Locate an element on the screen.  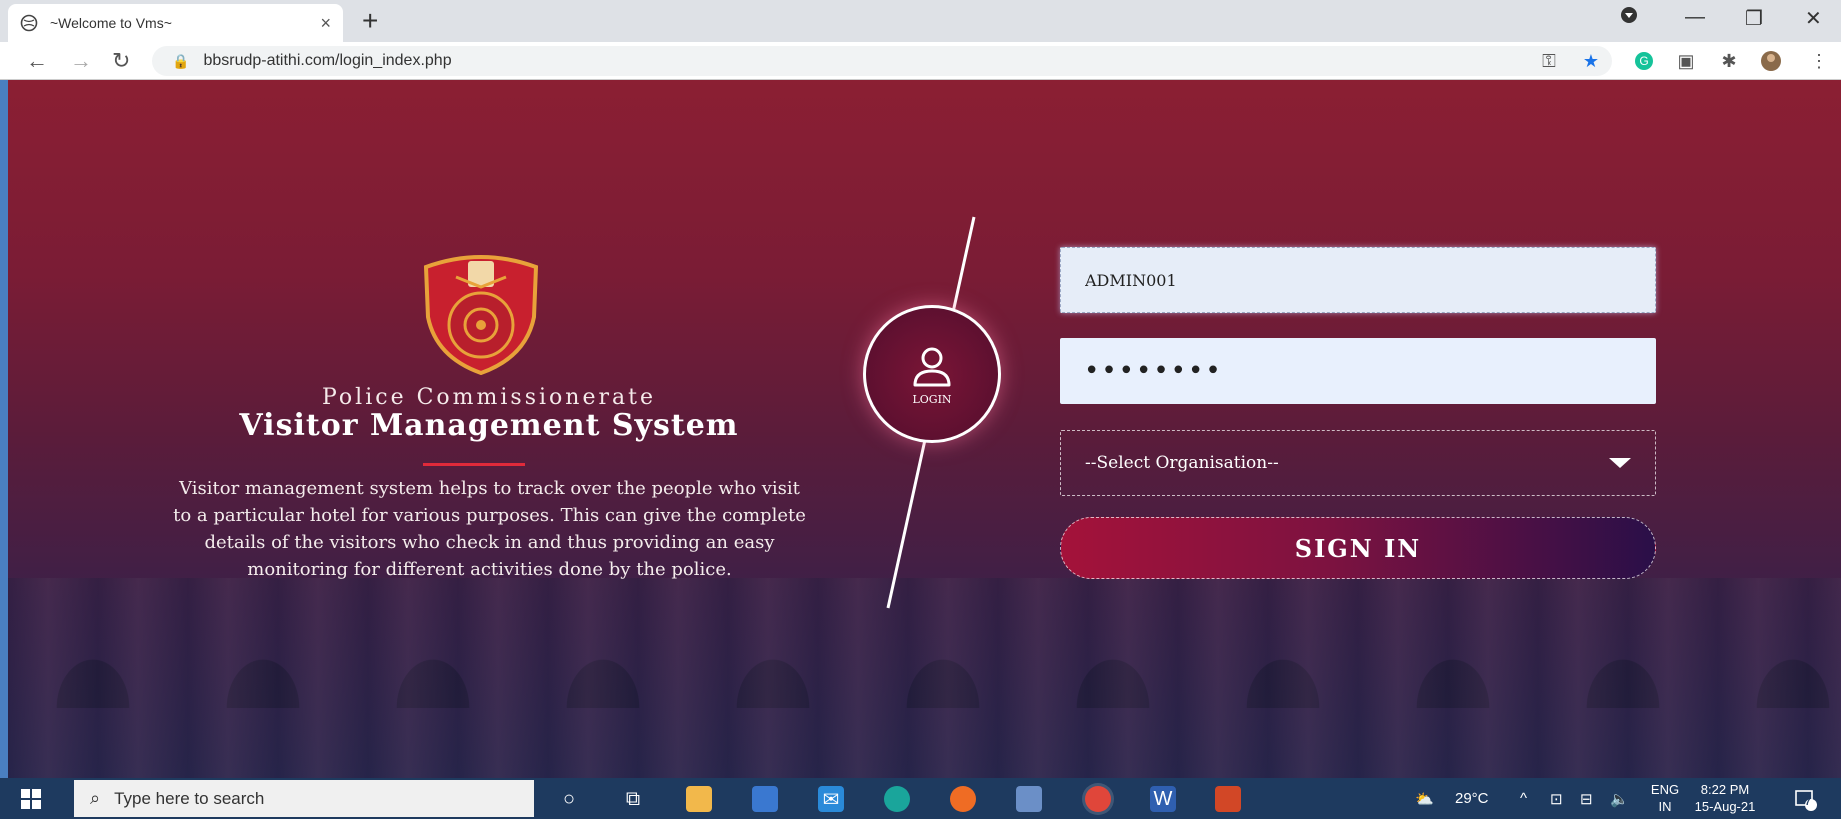
url-field: 🔒 bbsrudp-atithi.com/login_index.php is located at coordinates (882, 61).